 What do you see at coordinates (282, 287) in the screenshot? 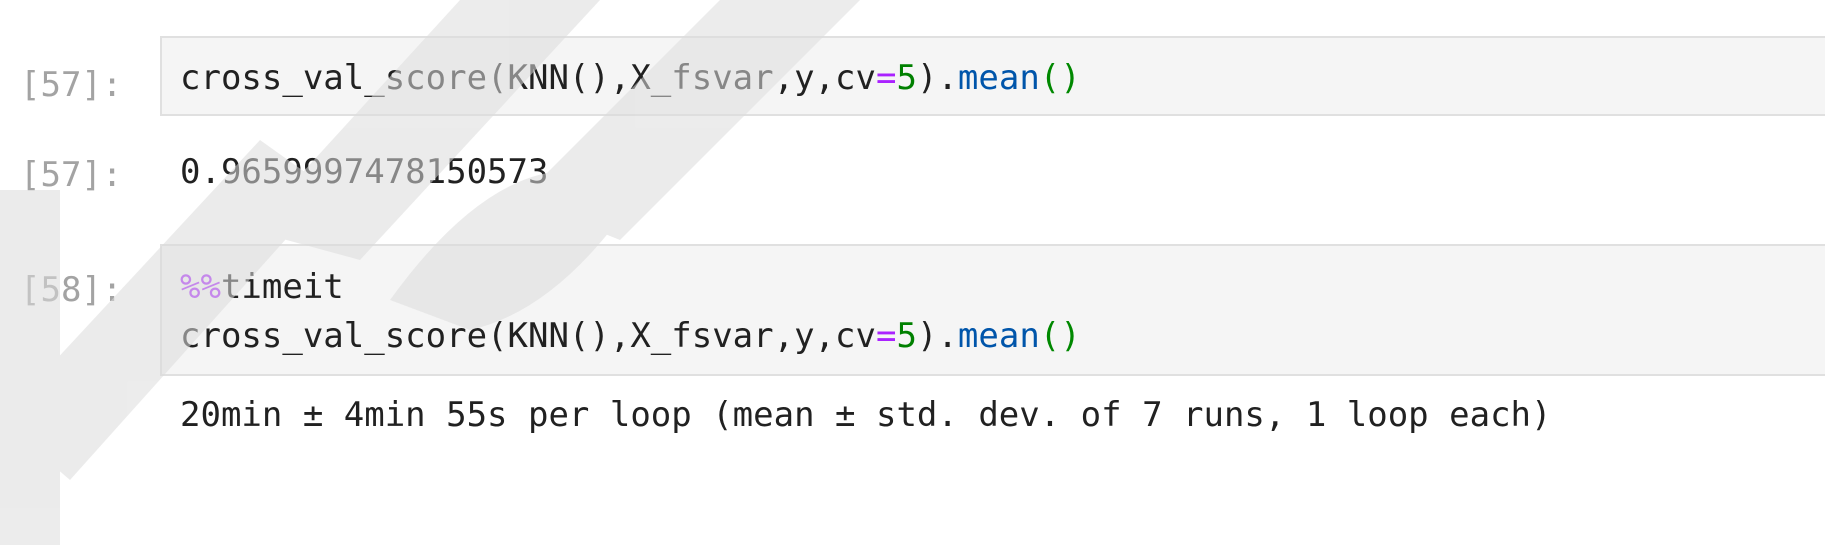
I see `magic-name: timeit` at bounding box center [282, 287].